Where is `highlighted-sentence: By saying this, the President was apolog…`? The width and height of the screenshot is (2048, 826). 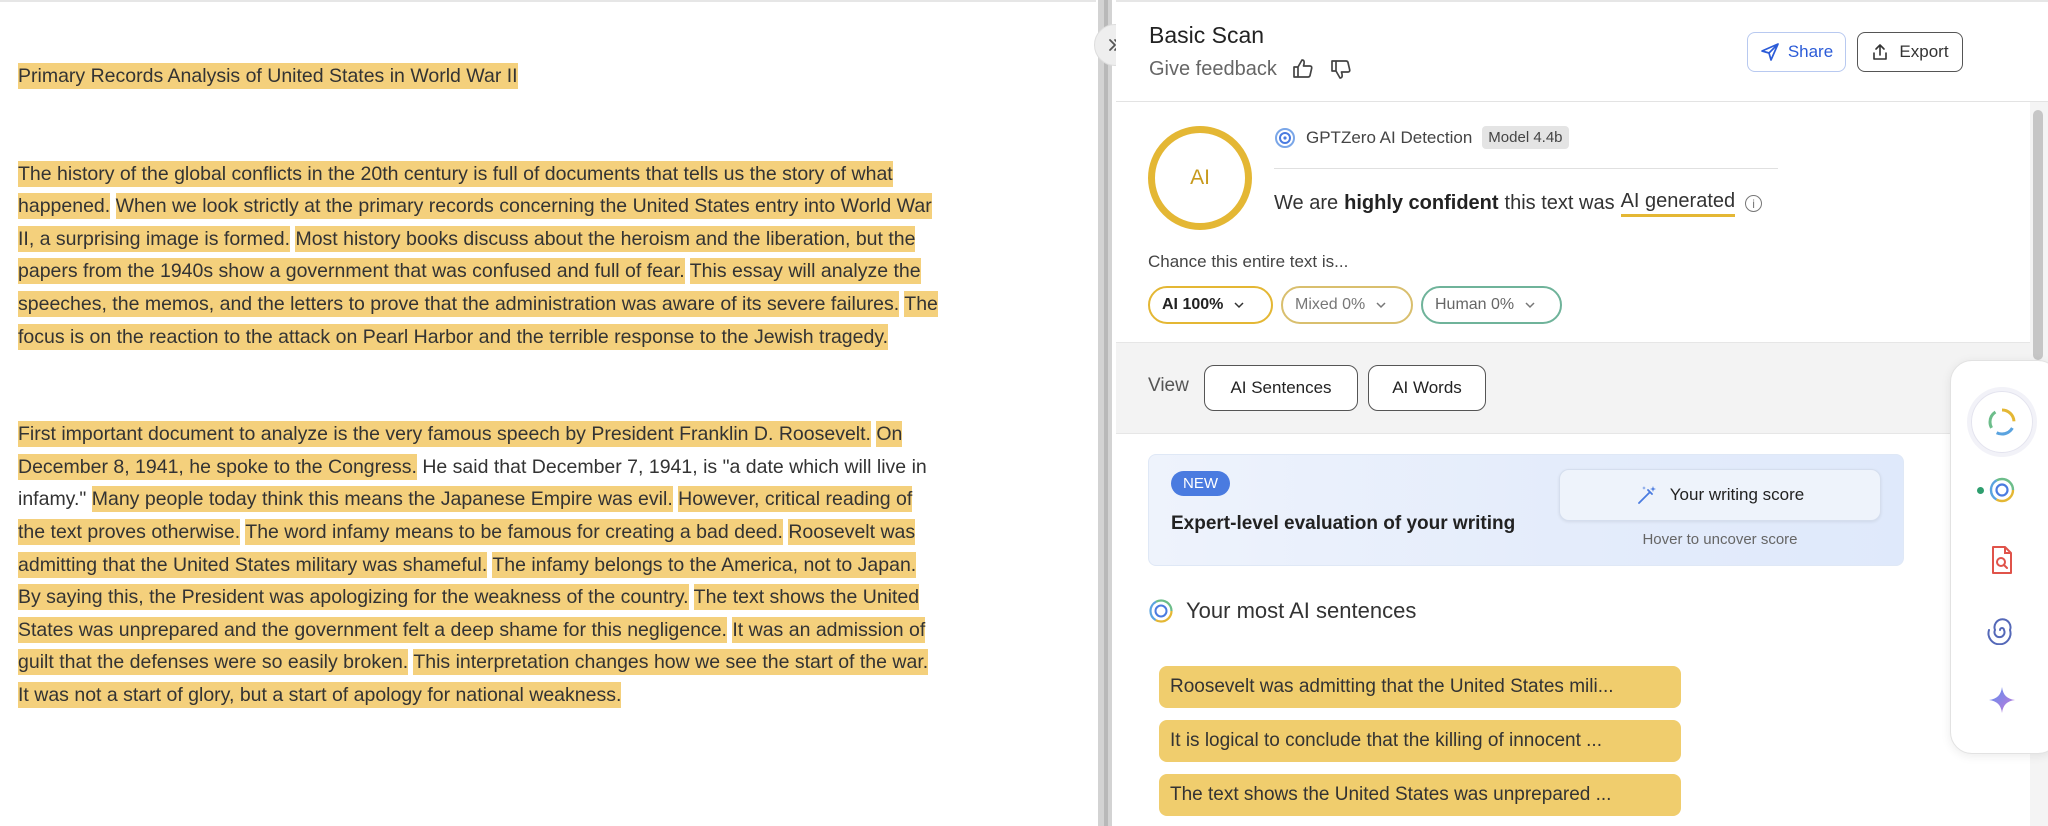
highlighted-sentence: By saying this, the President was apolog… is located at coordinates (353, 597).